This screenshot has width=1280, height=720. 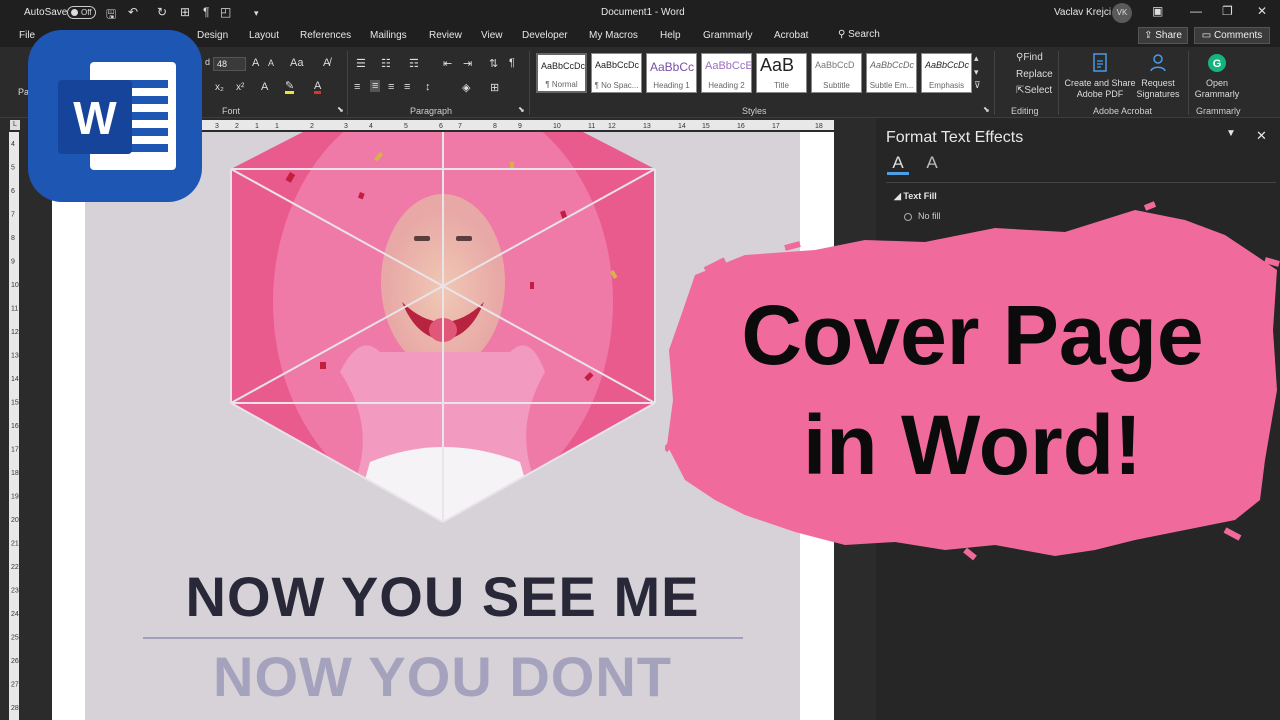 What do you see at coordinates (836, 73) in the screenshot?
I see `style-subtitle: AaBbCcD Subtitle` at bounding box center [836, 73].